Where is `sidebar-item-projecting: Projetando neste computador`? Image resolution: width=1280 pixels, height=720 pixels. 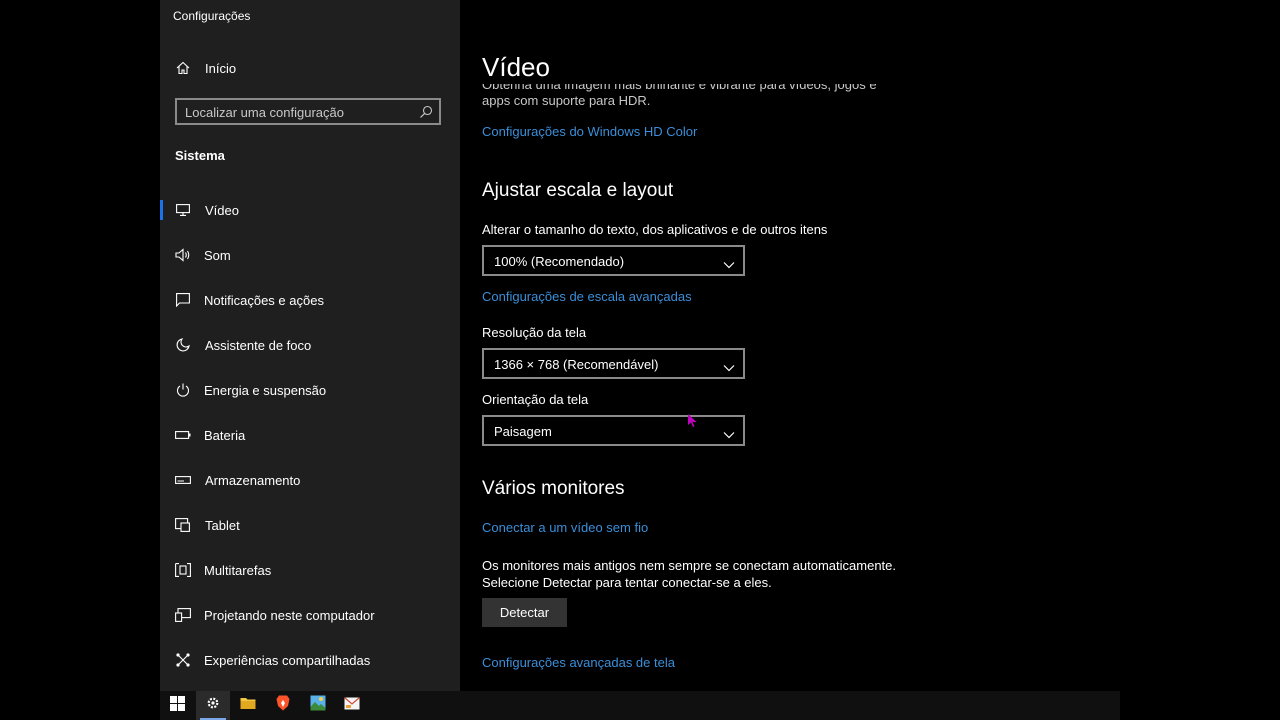 sidebar-item-projecting: Projetando neste computador is located at coordinates (310, 615).